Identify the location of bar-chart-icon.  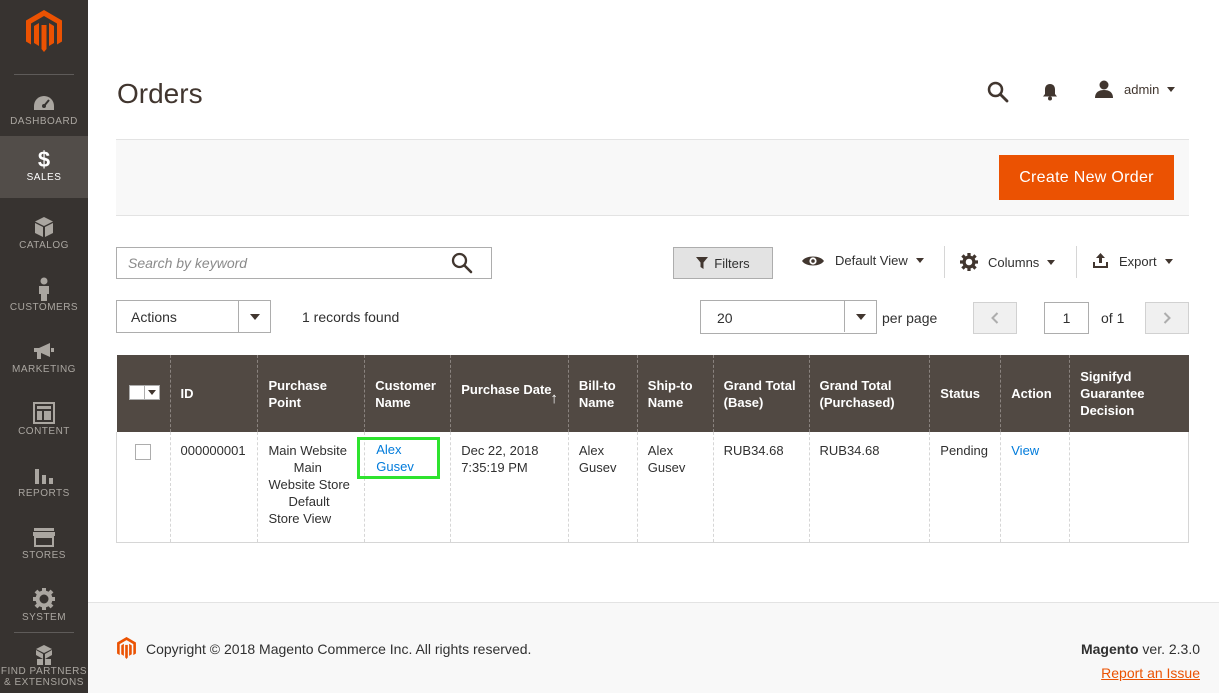
(44, 474).